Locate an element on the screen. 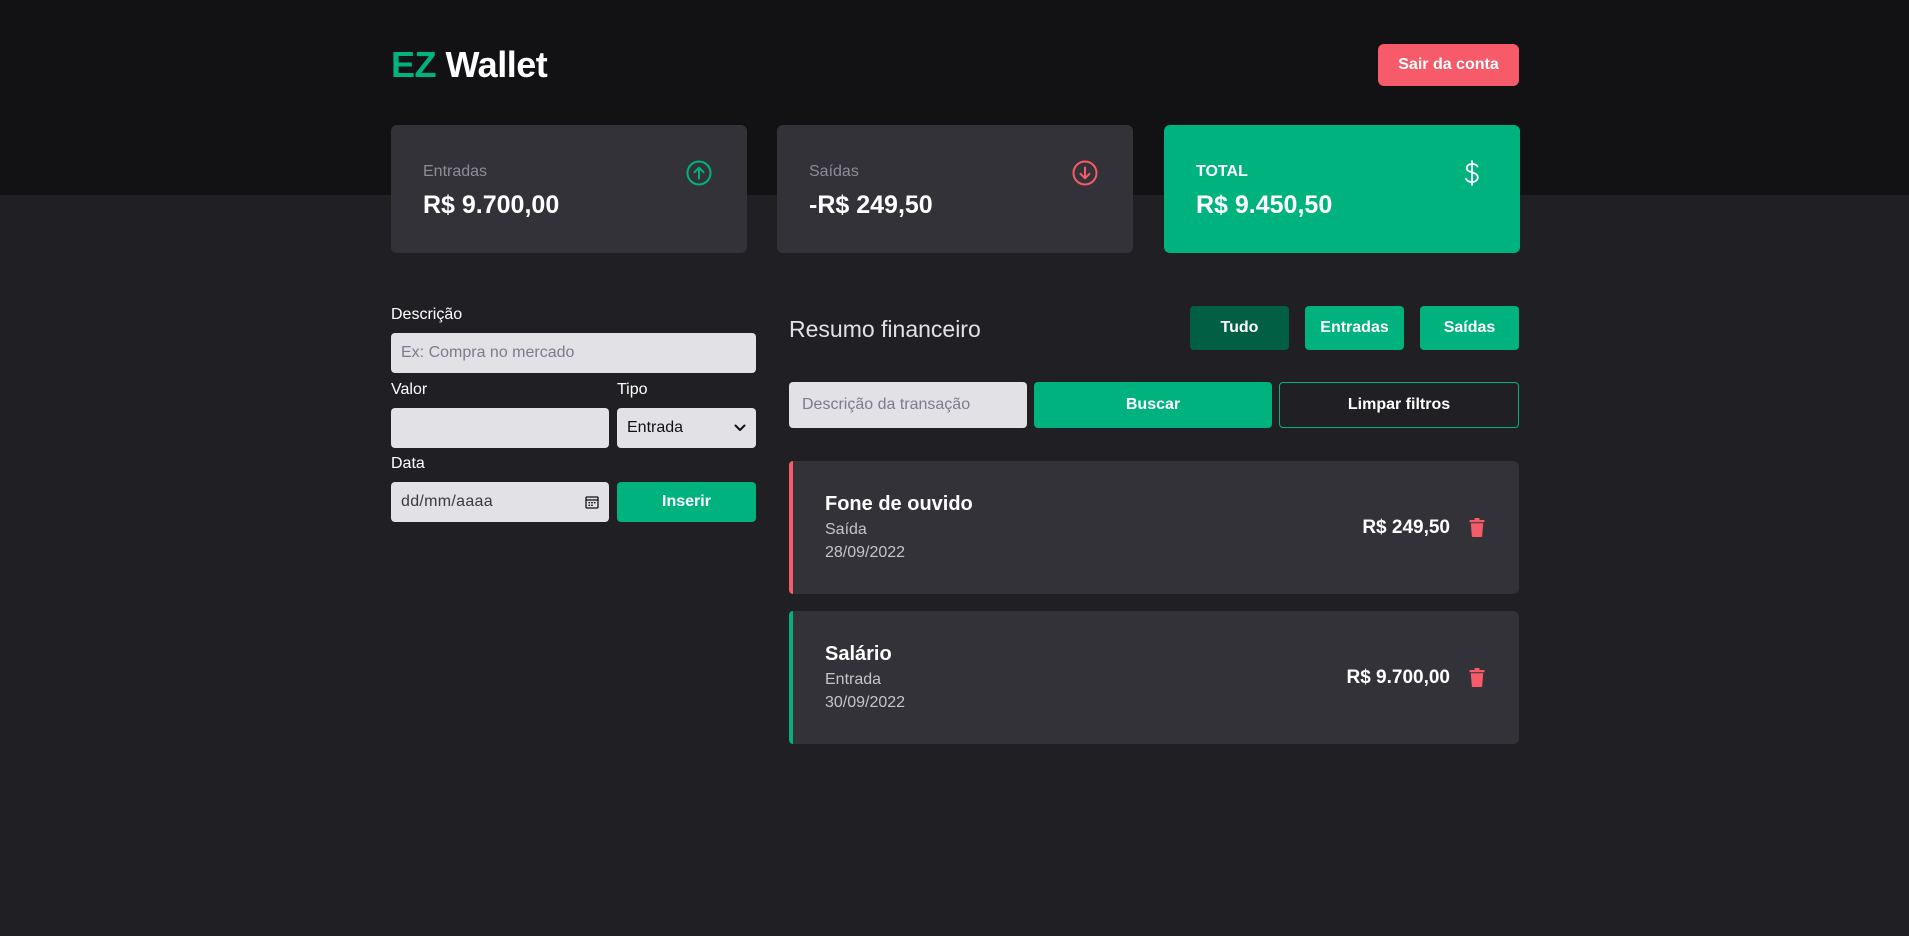 Image resolution: width=1909 pixels, height=936 pixels. outcome-card-value: -R$ 249,50 is located at coordinates (871, 205).